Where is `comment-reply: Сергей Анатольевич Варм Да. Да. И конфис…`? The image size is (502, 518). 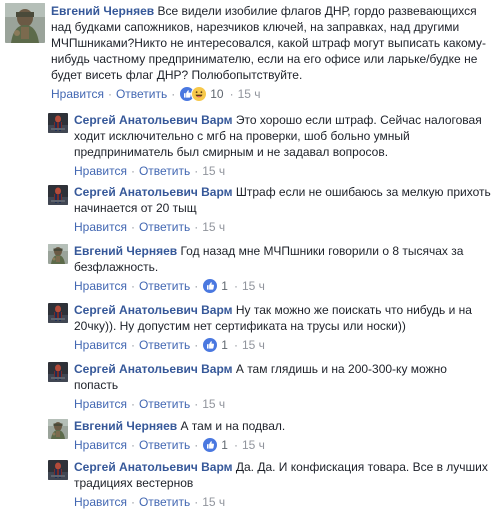 comment-reply: Сергей Анатольевич Варм Да. Да. И конфис… is located at coordinates (271, 484).